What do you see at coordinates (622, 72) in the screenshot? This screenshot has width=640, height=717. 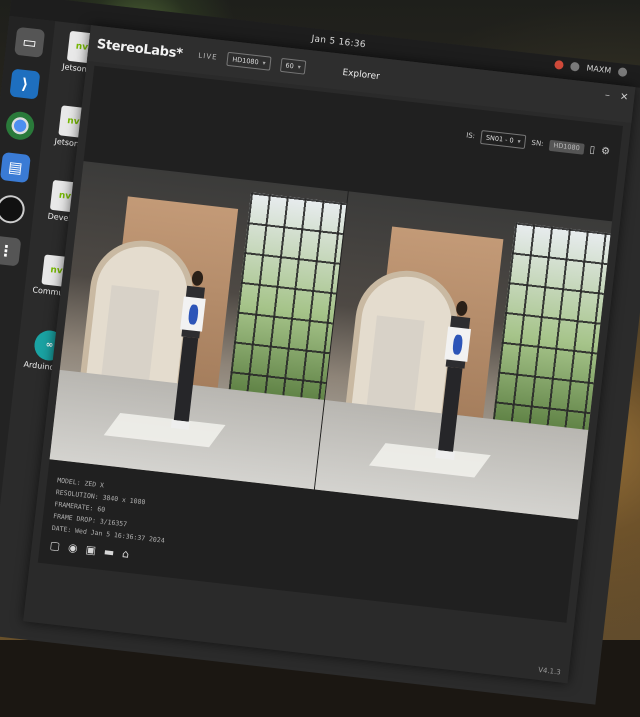 I see `power-icon` at bounding box center [622, 72].